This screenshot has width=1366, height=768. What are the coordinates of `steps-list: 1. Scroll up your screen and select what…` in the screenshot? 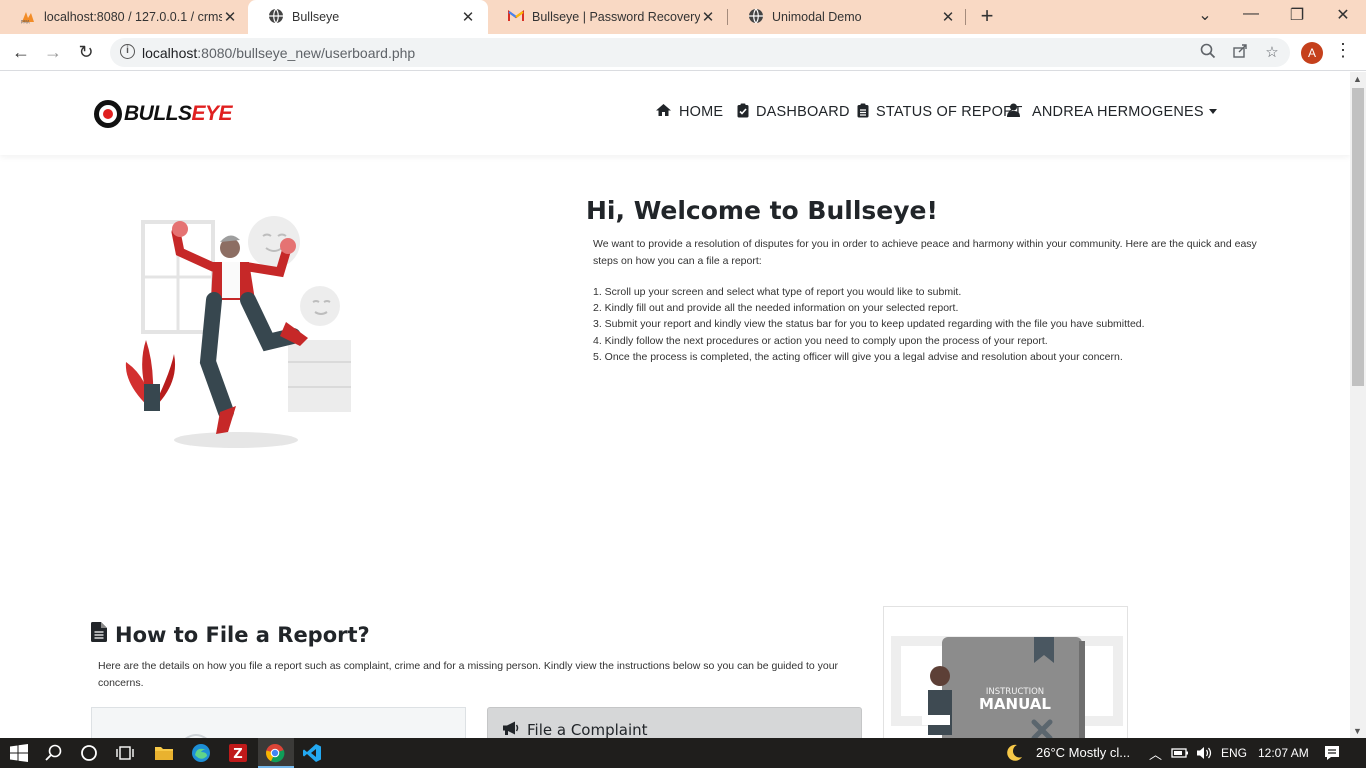 It's located at (938, 324).